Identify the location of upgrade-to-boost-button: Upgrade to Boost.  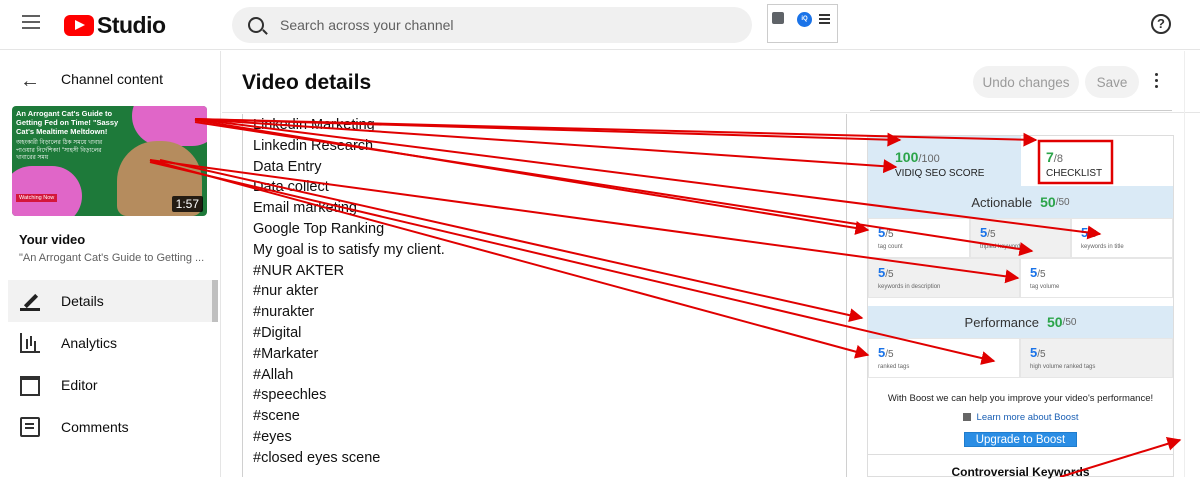
(1020, 439).